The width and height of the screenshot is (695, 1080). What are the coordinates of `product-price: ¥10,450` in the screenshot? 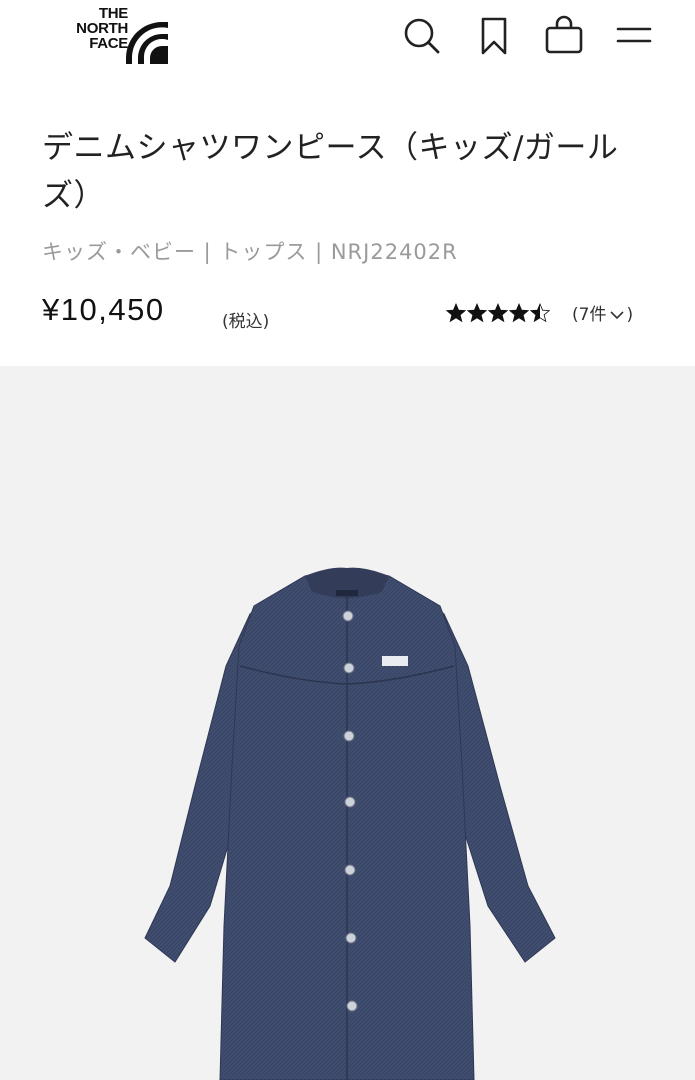 It's located at (103, 309).